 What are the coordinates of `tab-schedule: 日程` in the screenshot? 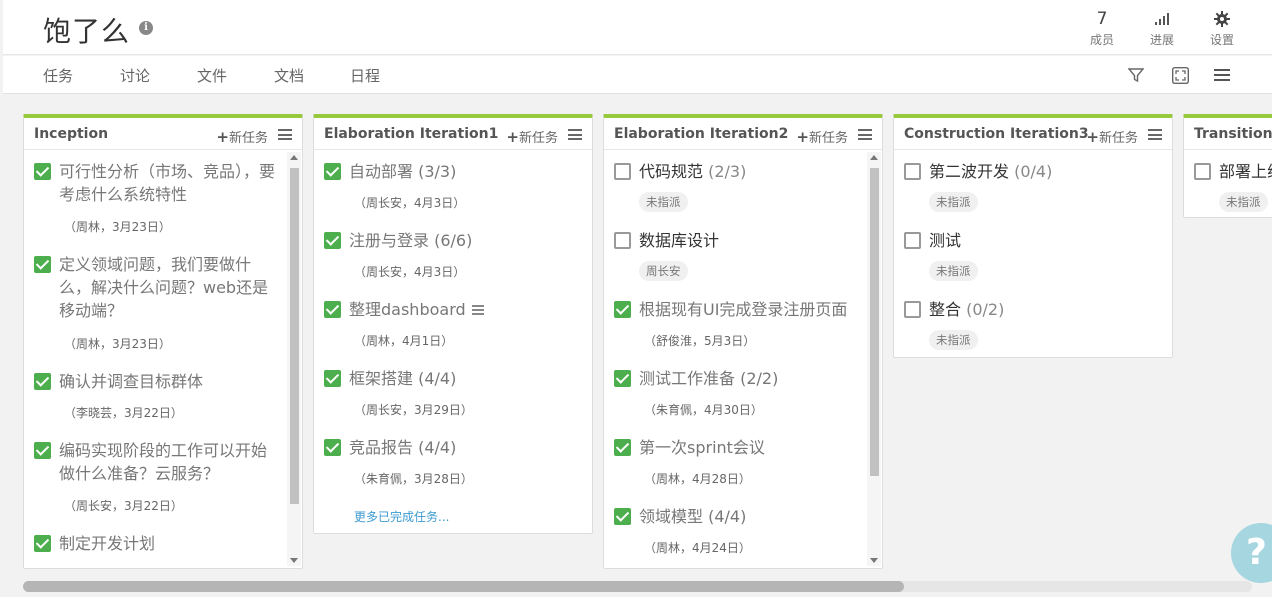 It's located at (365, 75).